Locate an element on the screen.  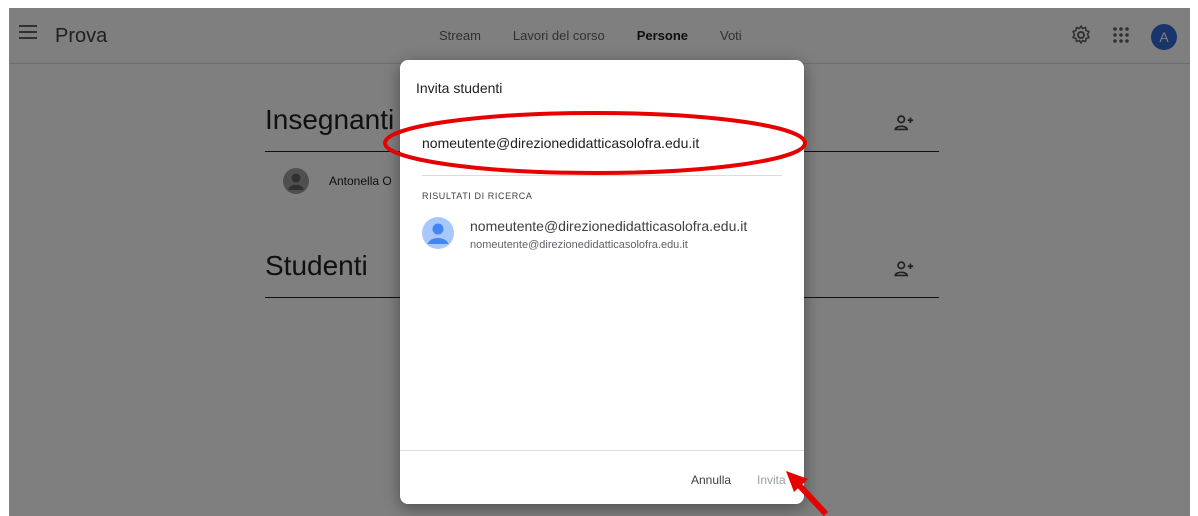
user-avatar-icon is located at coordinates (438, 233).